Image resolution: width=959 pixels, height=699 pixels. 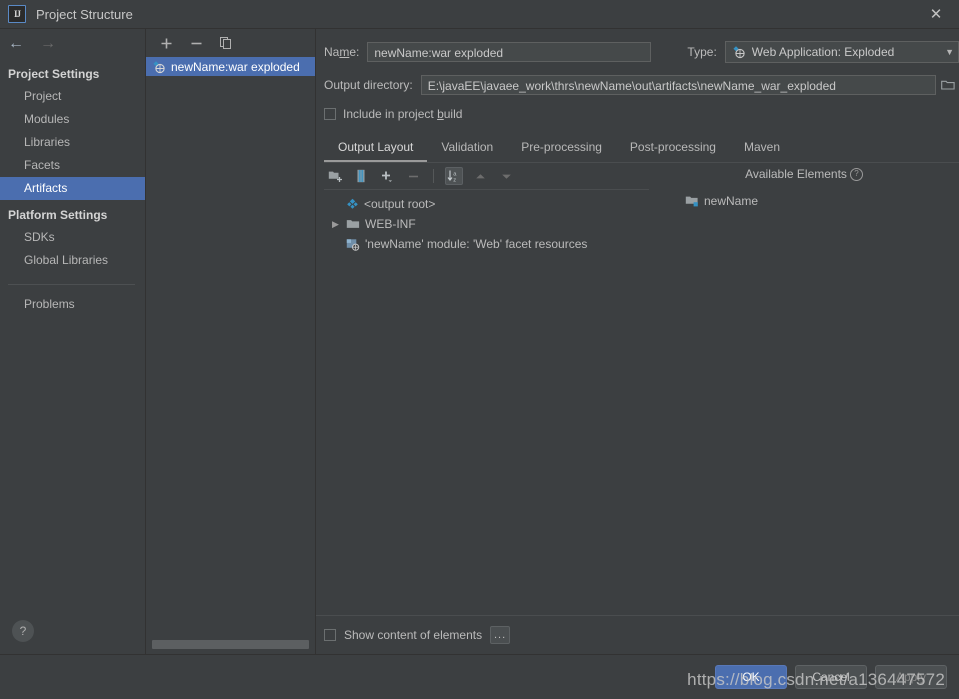 I want to click on window-title: Project Structure, so click(x=84, y=14).